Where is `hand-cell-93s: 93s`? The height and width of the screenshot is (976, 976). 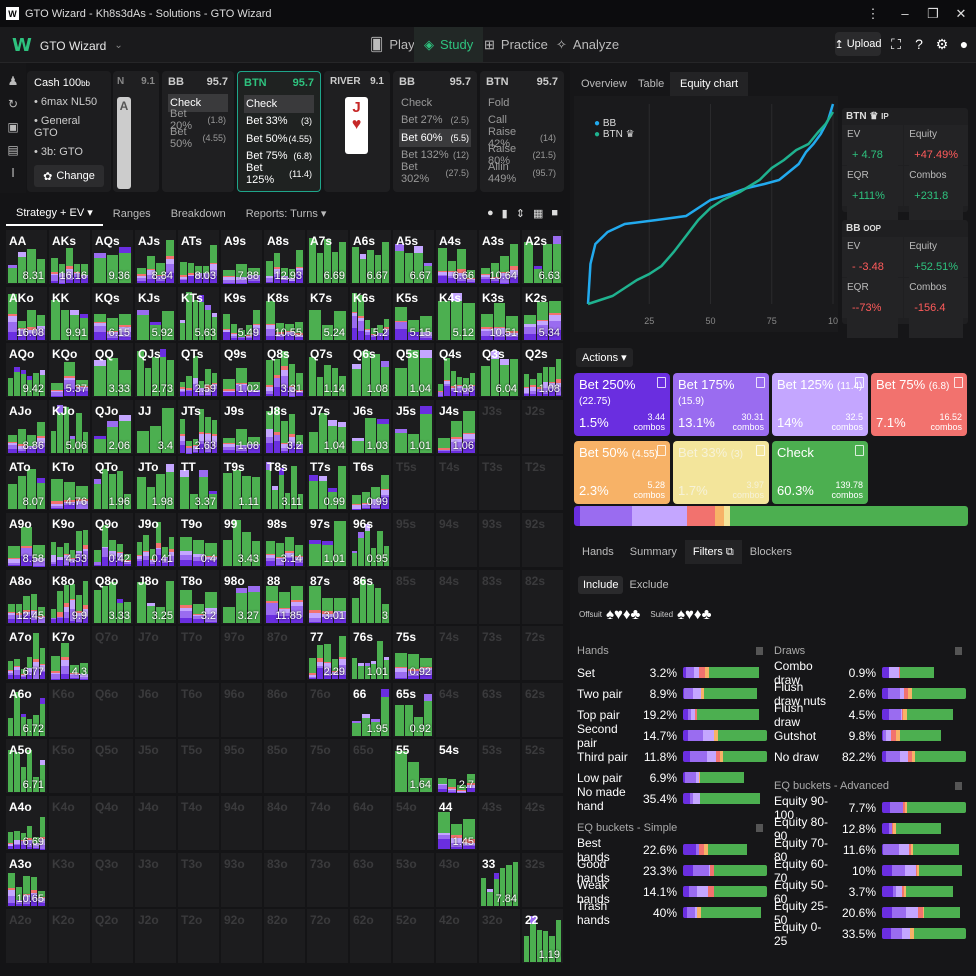 hand-cell-93s: 93s is located at coordinates (499, 540).